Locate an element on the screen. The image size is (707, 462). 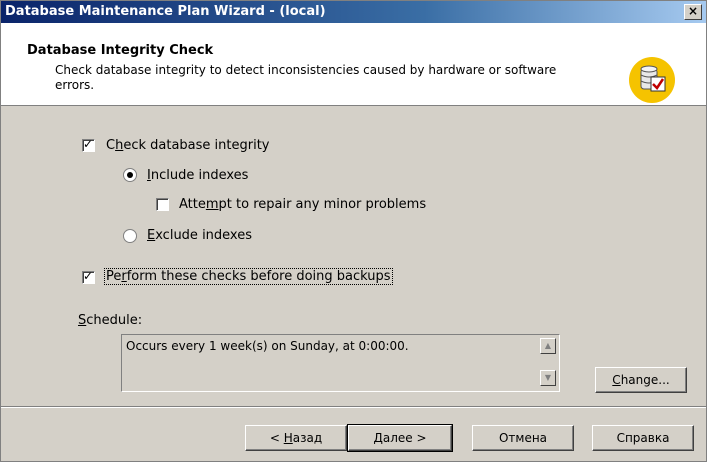
exclude-indexes-radio is located at coordinates (130, 236).